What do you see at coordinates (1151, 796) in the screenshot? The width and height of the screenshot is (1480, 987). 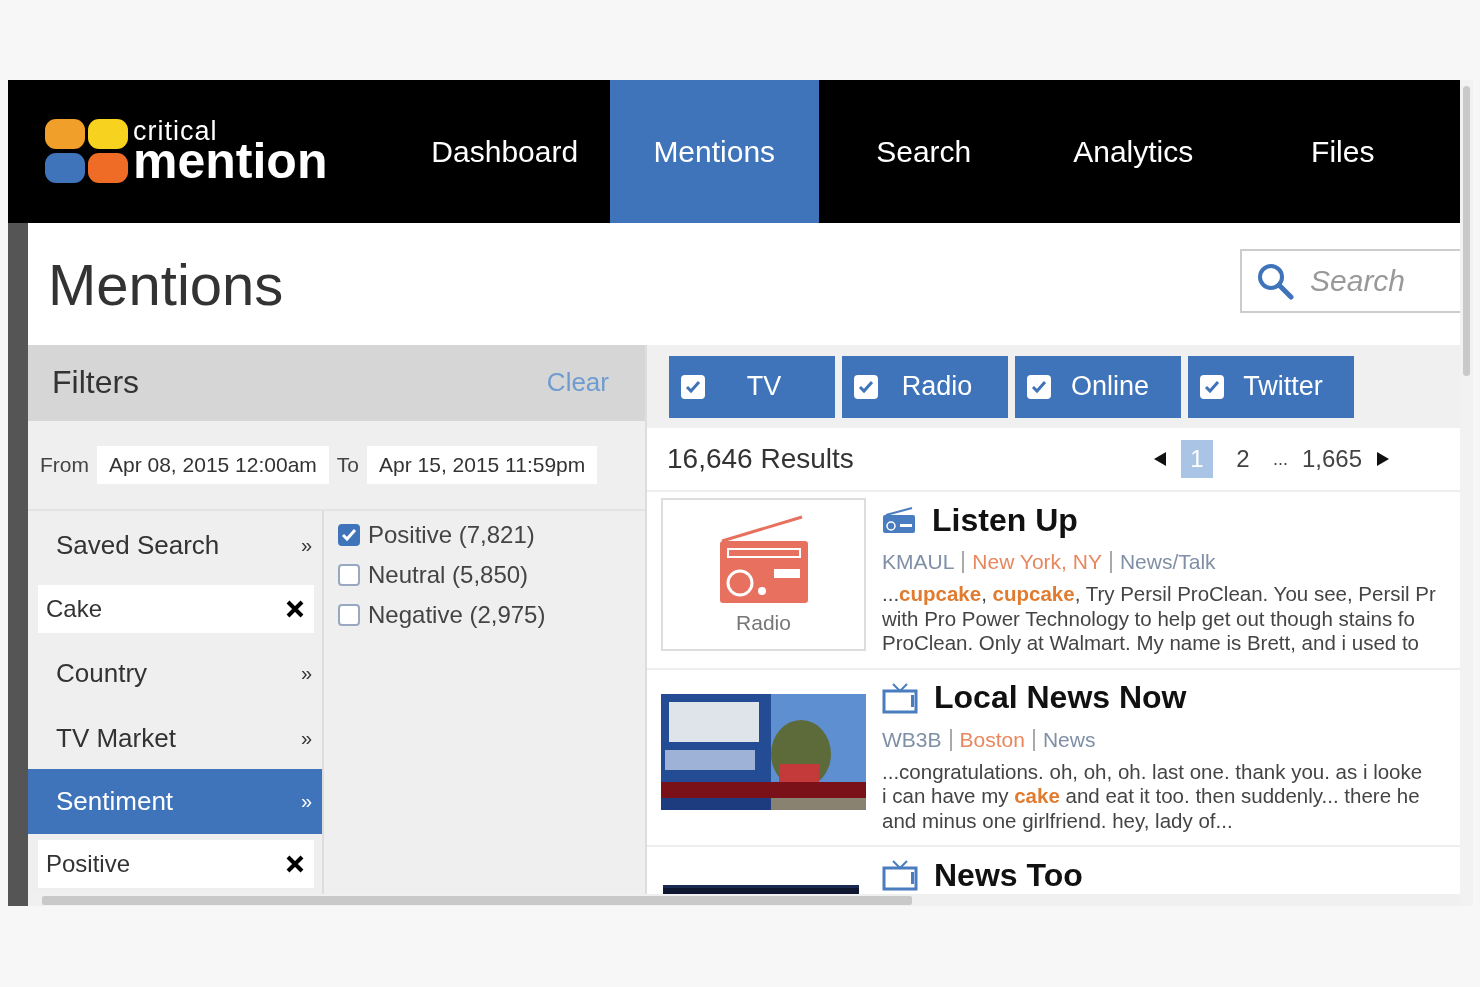 I see `snippet-line: i can have my cake and eat it too. then suddenly... there he` at bounding box center [1151, 796].